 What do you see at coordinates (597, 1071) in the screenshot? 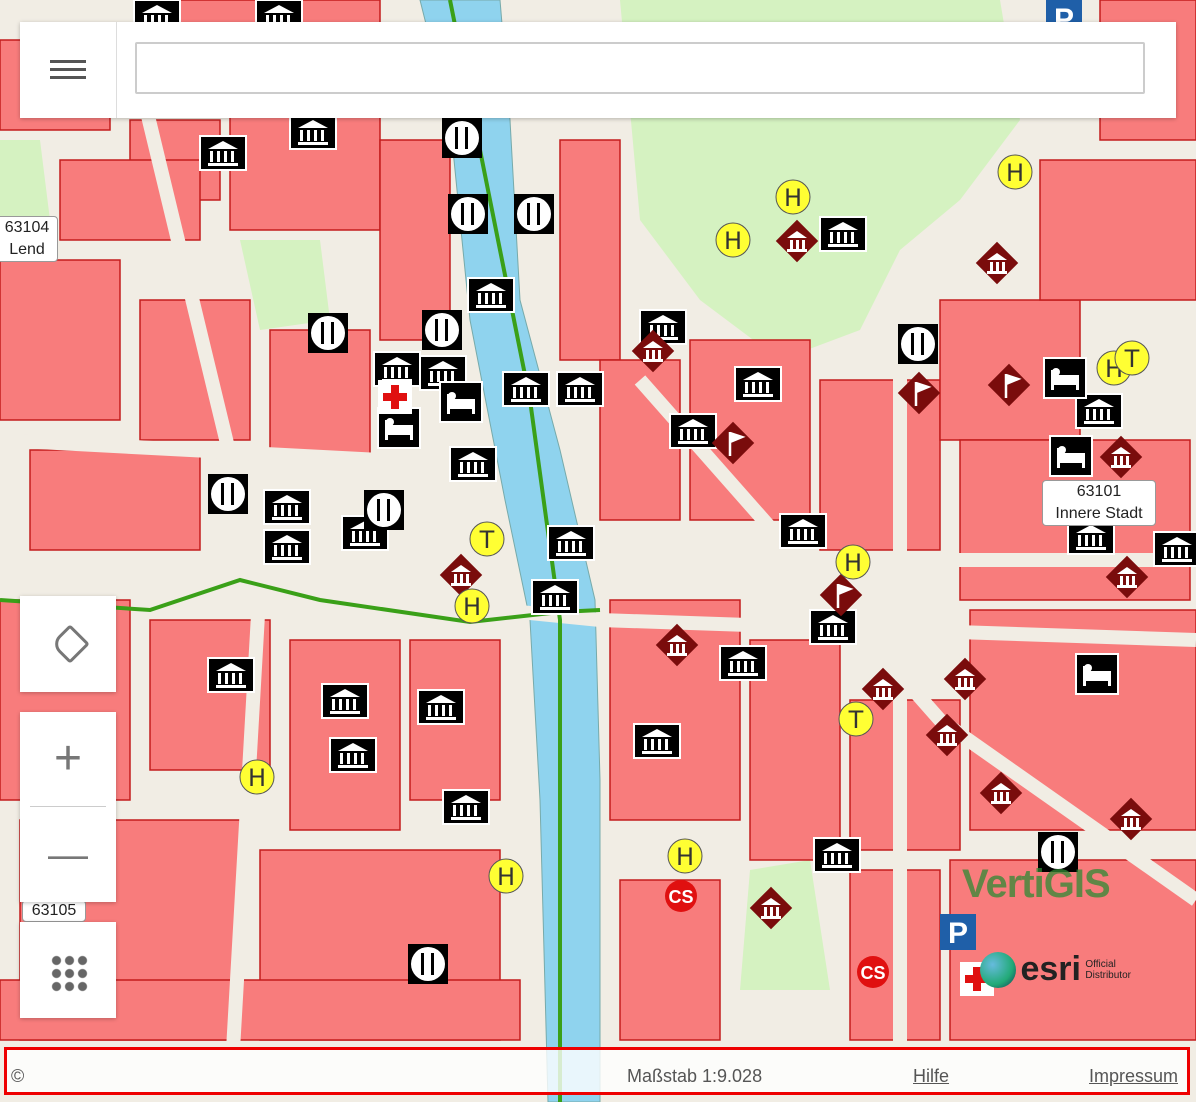
I see `footer-bar: © Maßstab 1:9.028 Hilfe Impressum` at bounding box center [597, 1071].